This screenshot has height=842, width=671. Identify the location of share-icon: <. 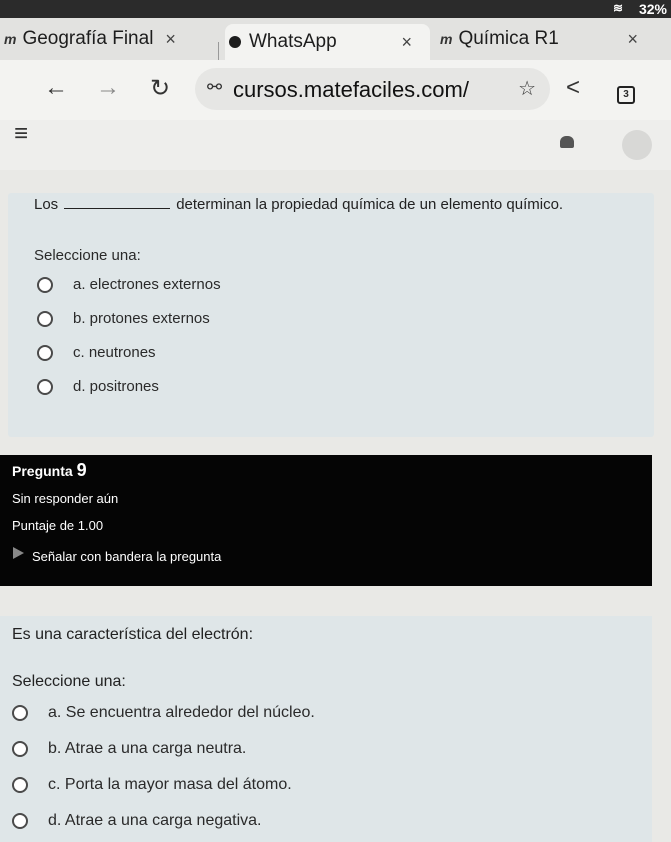
(573, 88).